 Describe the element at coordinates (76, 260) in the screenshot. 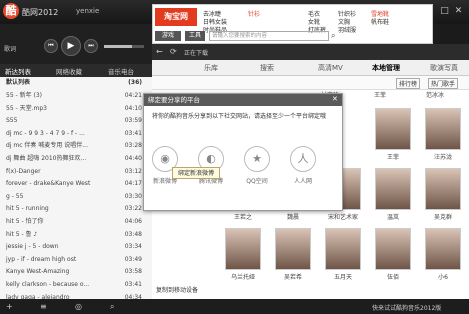

I see `playlist-row: jyp - if - dream high ost 03:49` at that location.